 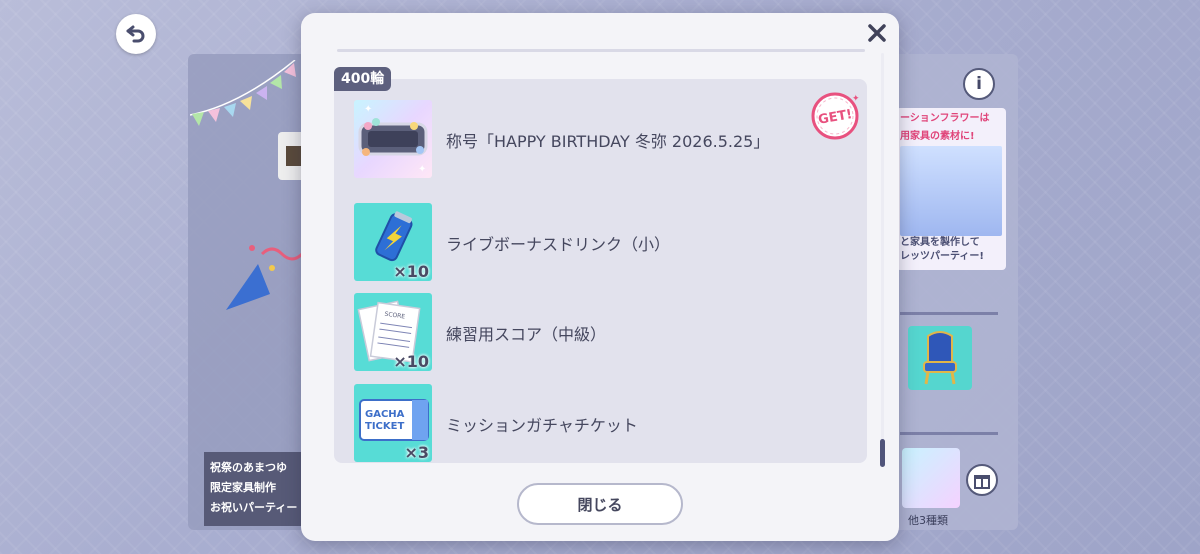 I want to click on list-item: ✦ ✦ 称号「HAPPY BIRTHDAY 冬弥 2026.5.25」, so click(x=594, y=140).